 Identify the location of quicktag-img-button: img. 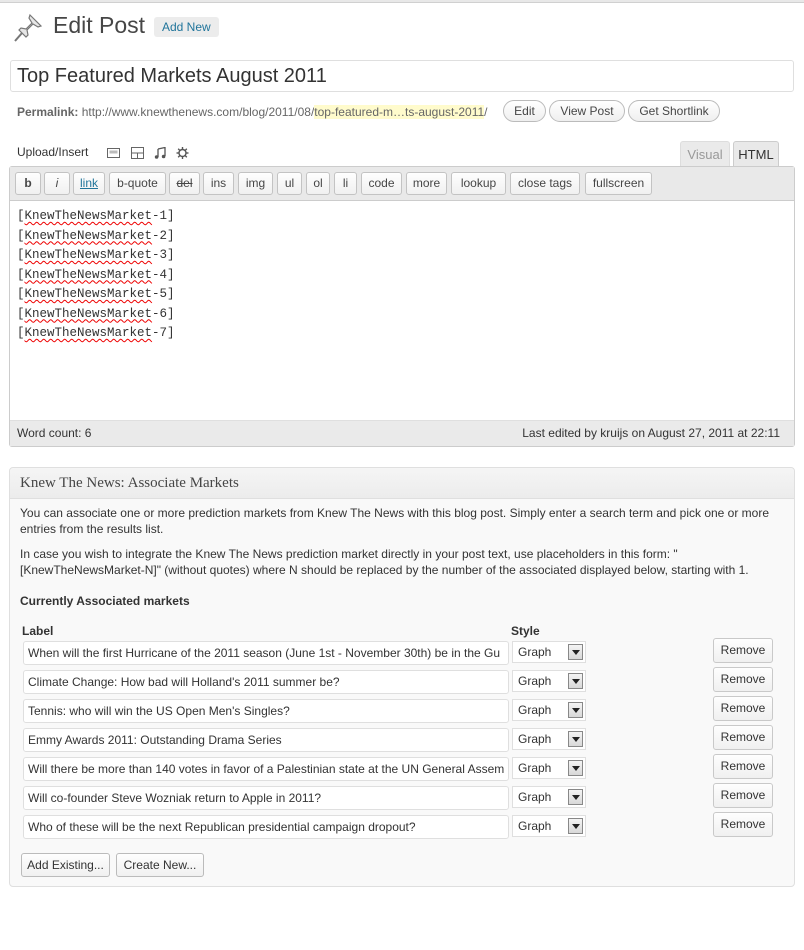
(255, 183).